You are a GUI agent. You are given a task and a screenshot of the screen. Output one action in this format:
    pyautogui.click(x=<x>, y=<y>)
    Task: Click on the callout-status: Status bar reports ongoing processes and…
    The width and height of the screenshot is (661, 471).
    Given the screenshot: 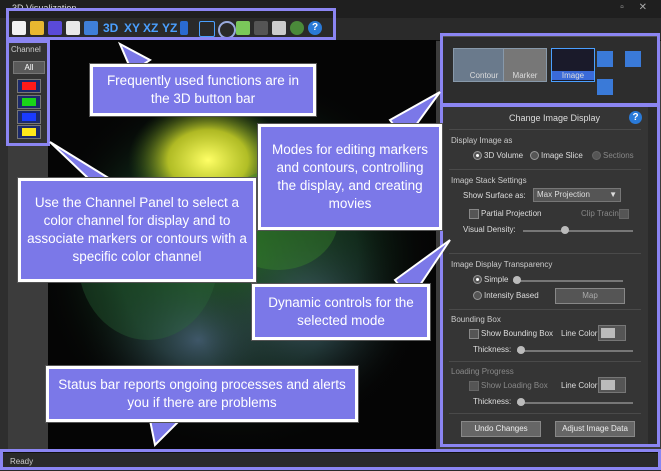 What is the action you would take?
    pyautogui.click(x=202, y=394)
    